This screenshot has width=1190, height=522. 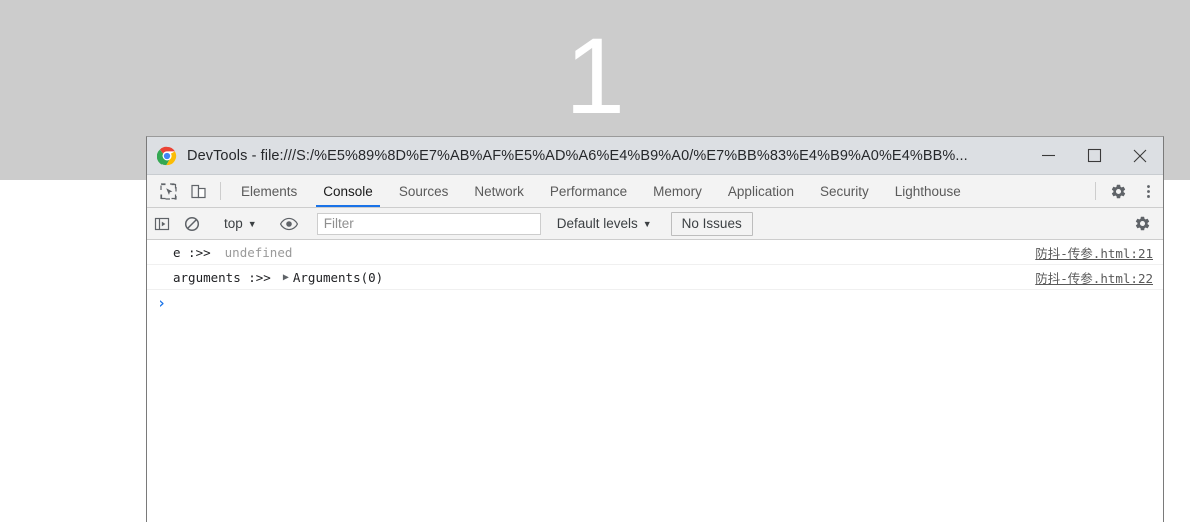 I want to click on more-vertical-icon, so click(x=1148, y=191).